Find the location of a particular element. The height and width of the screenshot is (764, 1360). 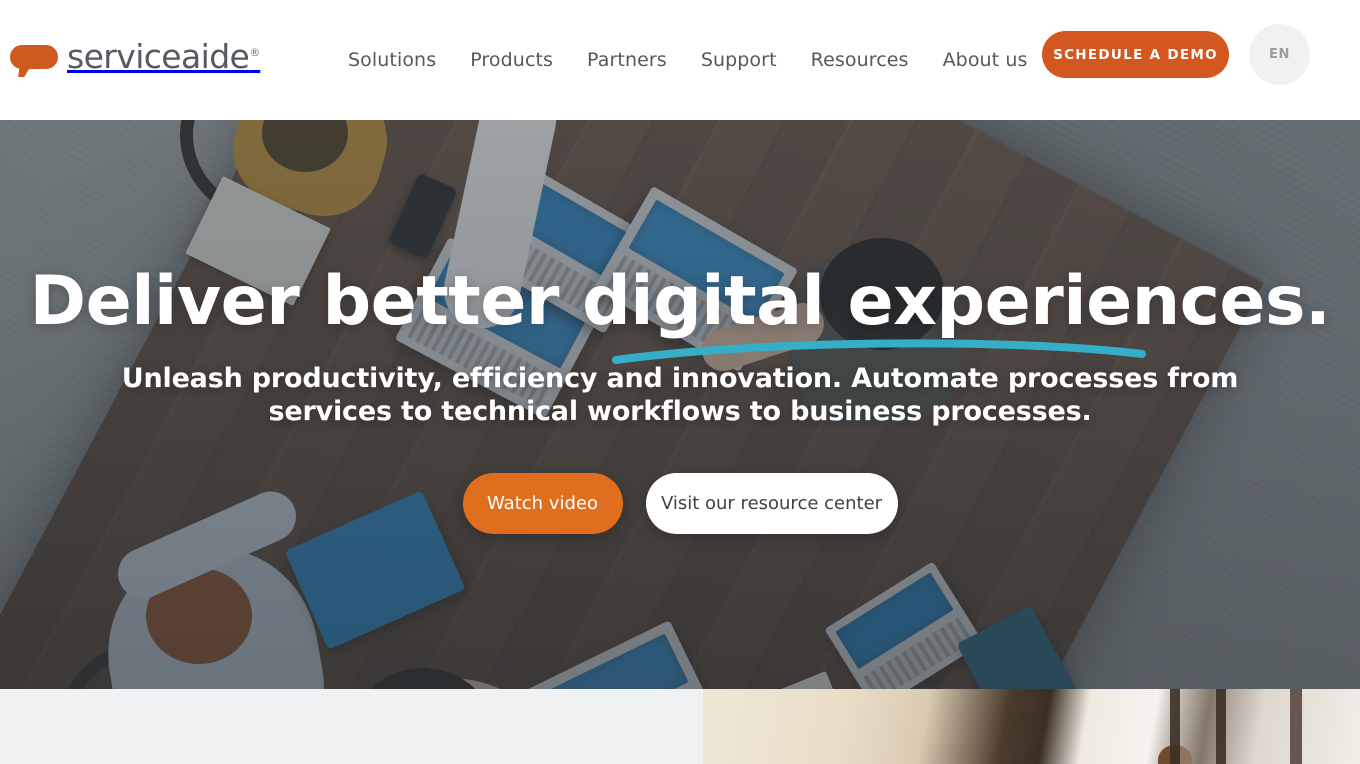

nav-item-resources: Resources is located at coordinates (860, 60).